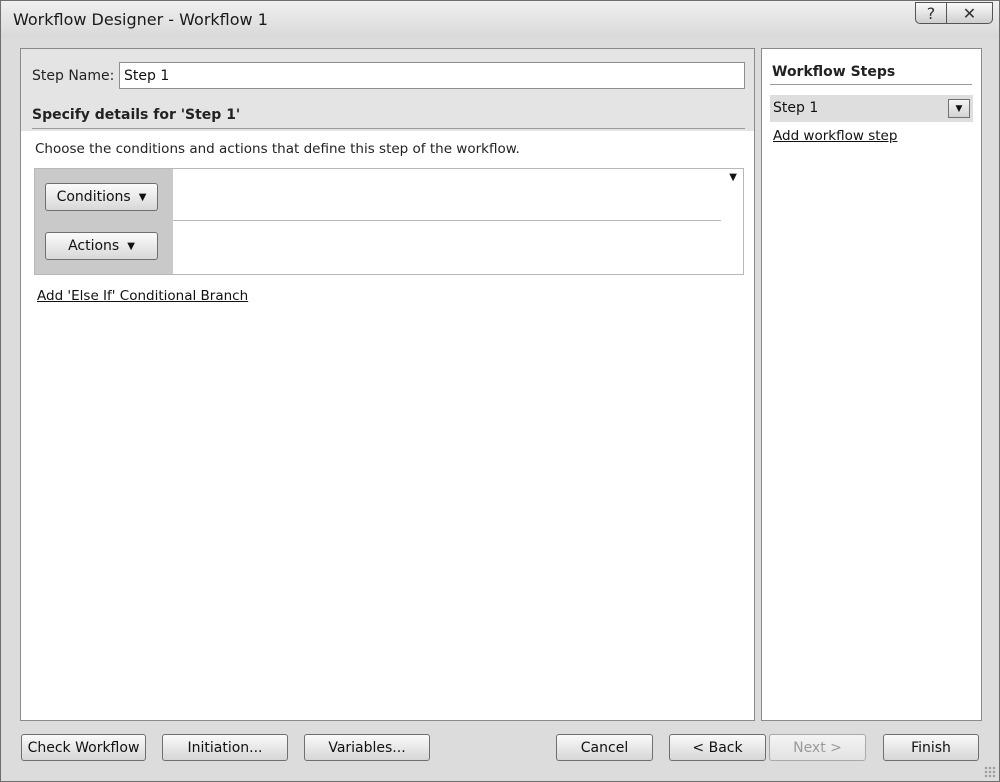 This screenshot has width=1000, height=782. Describe the element at coordinates (432, 75) in the screenshot. I see `step-name-input` at that location.